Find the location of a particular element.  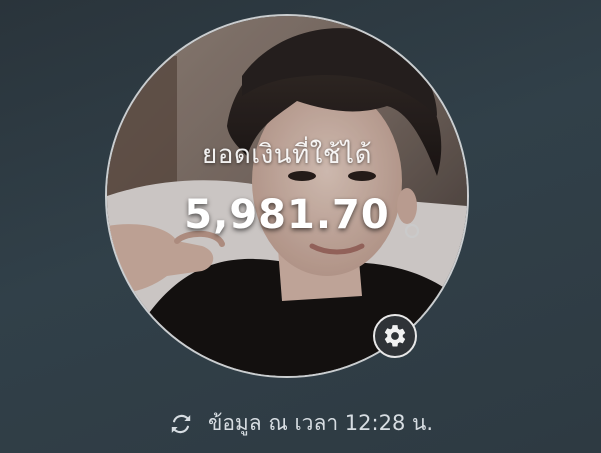

settings-button is located at coordinates (395, 336).